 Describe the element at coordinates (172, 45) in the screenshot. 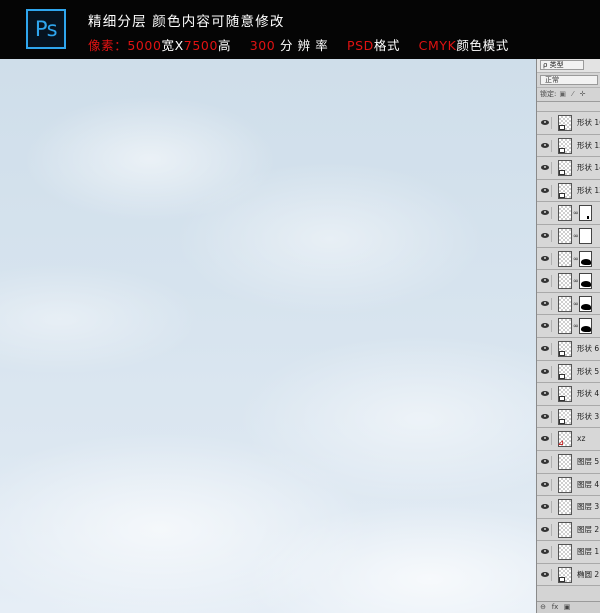

I see `width-unit: 宽X` at that location.